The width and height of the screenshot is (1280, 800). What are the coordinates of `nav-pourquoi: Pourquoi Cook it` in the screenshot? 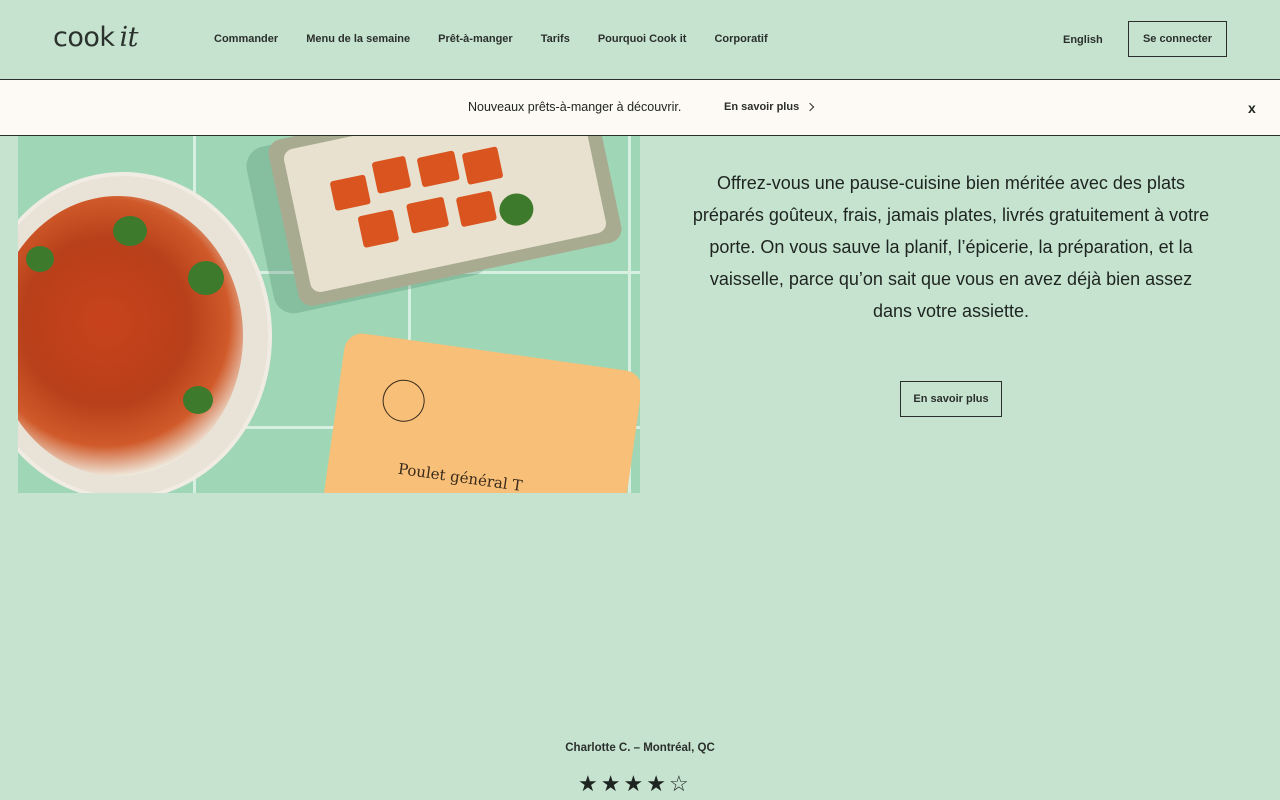 It's located at (642, 39).